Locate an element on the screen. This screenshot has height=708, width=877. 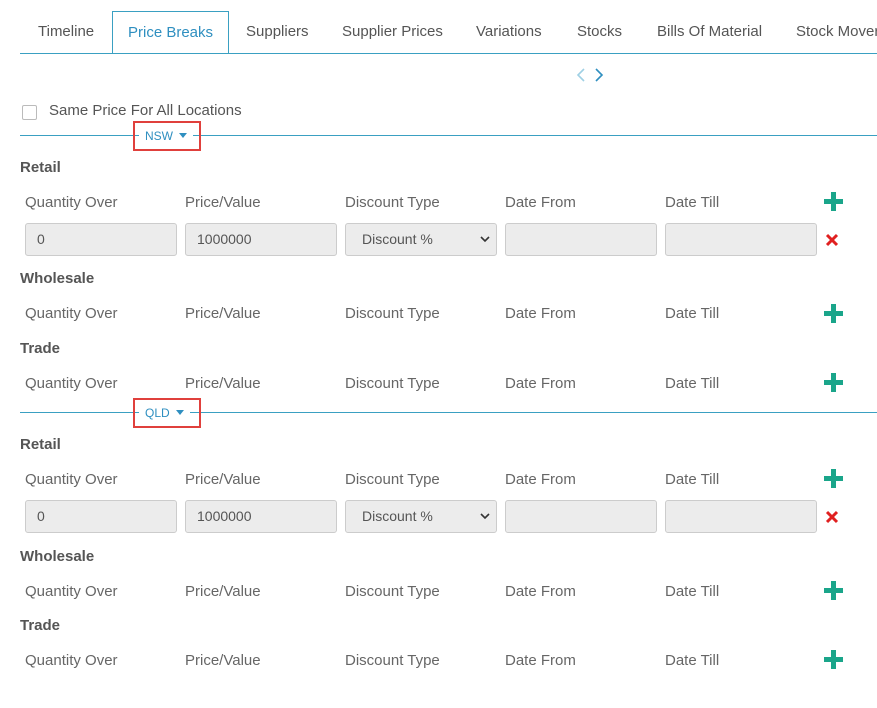
tab-stock-movements: Stock Mover is located at coordinates (836, 32).